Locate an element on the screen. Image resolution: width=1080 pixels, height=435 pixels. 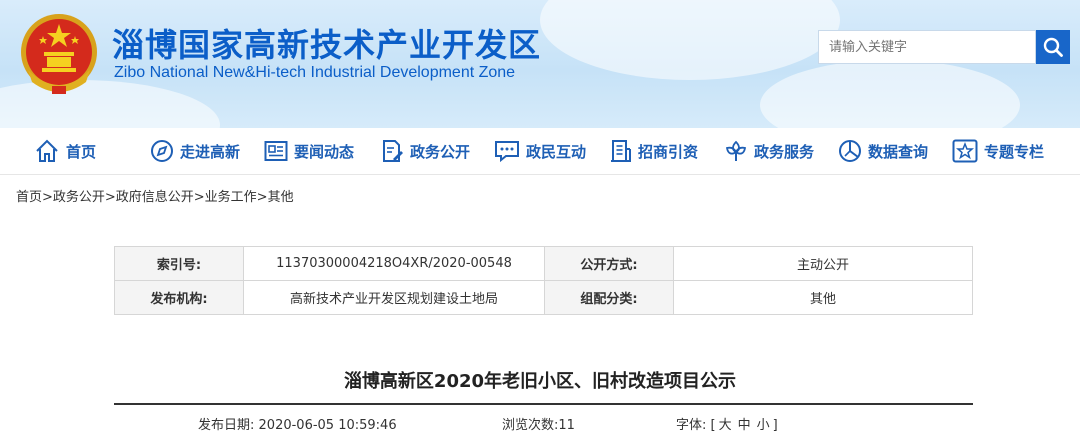
nav-item-interaction: 政民互动 is located at coordinates (540, 151).